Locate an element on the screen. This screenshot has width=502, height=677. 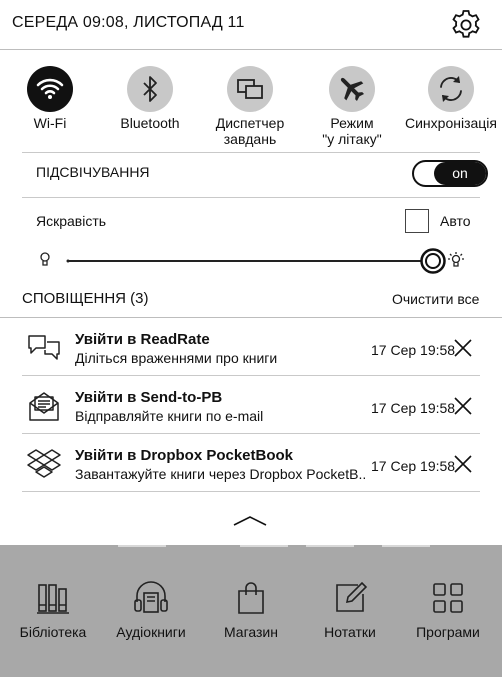
notifications-header: СПОВІЩЕННЯ (3) is located at coordinates (85, 298).